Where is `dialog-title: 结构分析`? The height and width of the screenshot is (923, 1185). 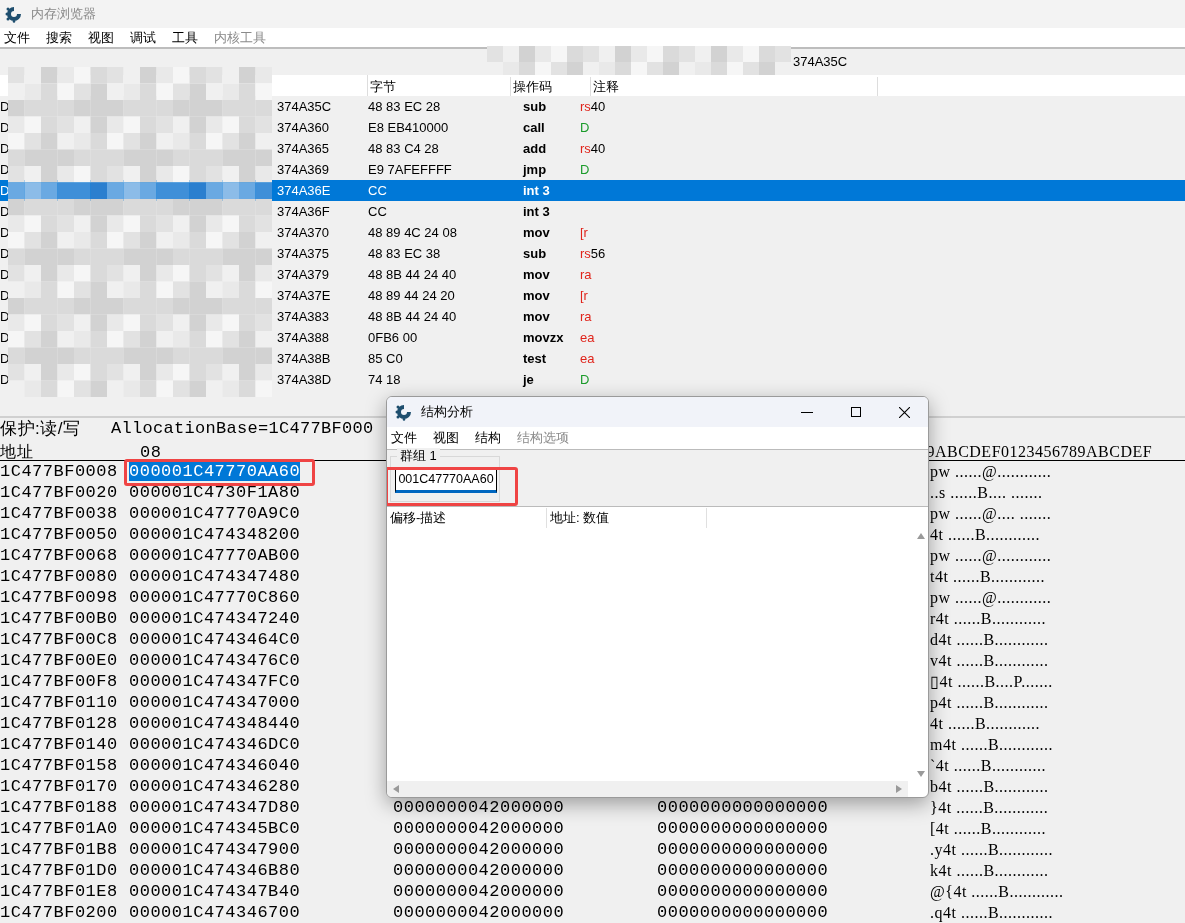 dialog-title: 结构分析 is located at coordinates (447, 412).